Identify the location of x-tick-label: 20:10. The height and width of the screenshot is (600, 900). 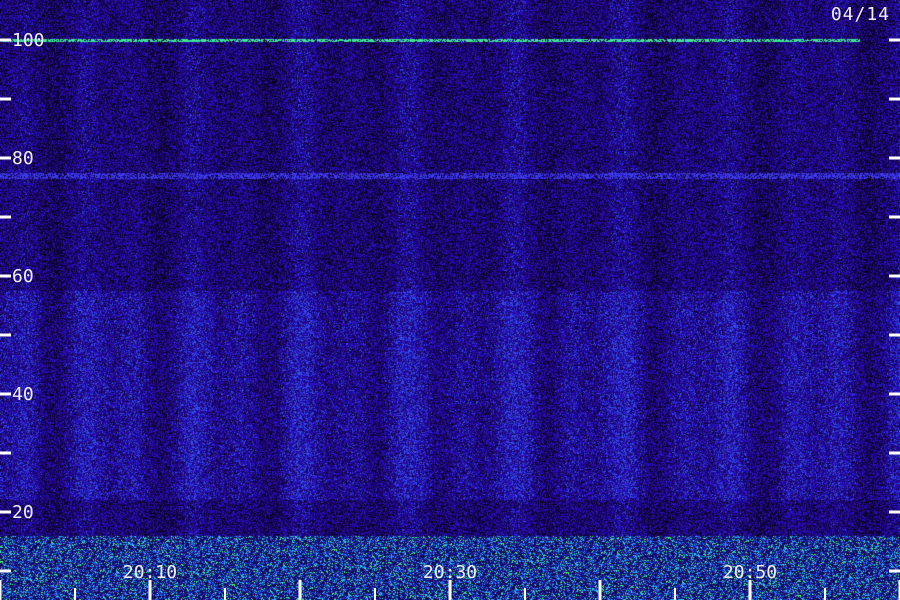
(150, 572).